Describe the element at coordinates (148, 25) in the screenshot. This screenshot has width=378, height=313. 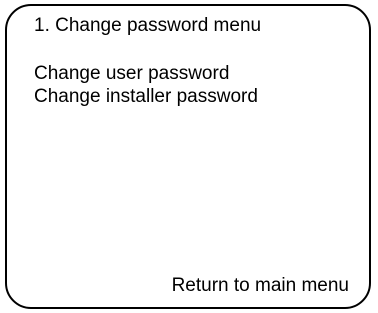
I see `menu-title: 1. Change password menu` at that location.